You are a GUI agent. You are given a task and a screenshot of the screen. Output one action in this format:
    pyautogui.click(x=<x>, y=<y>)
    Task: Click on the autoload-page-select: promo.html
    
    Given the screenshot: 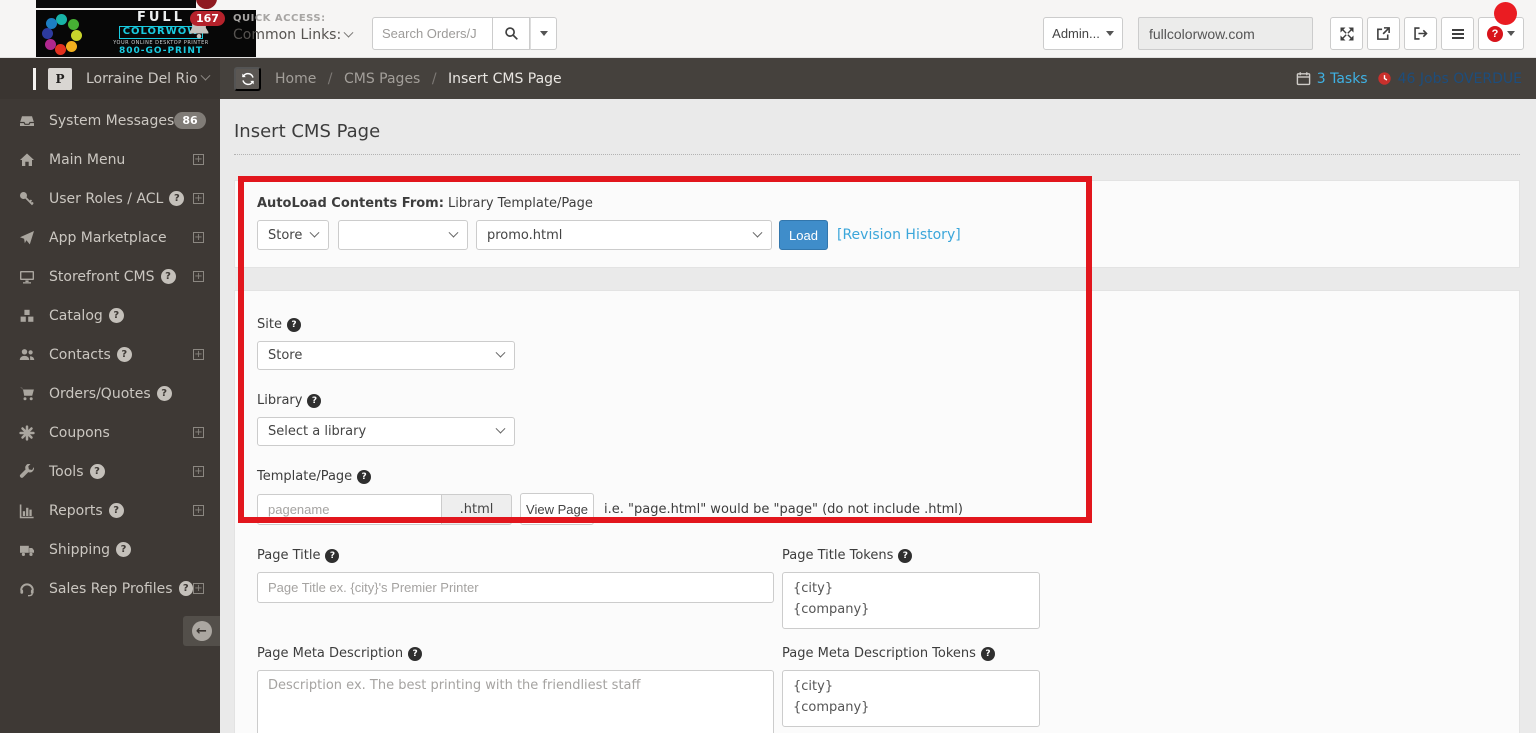 What is the action you would take?
    pyautogui.click(x=624, y=235)
    